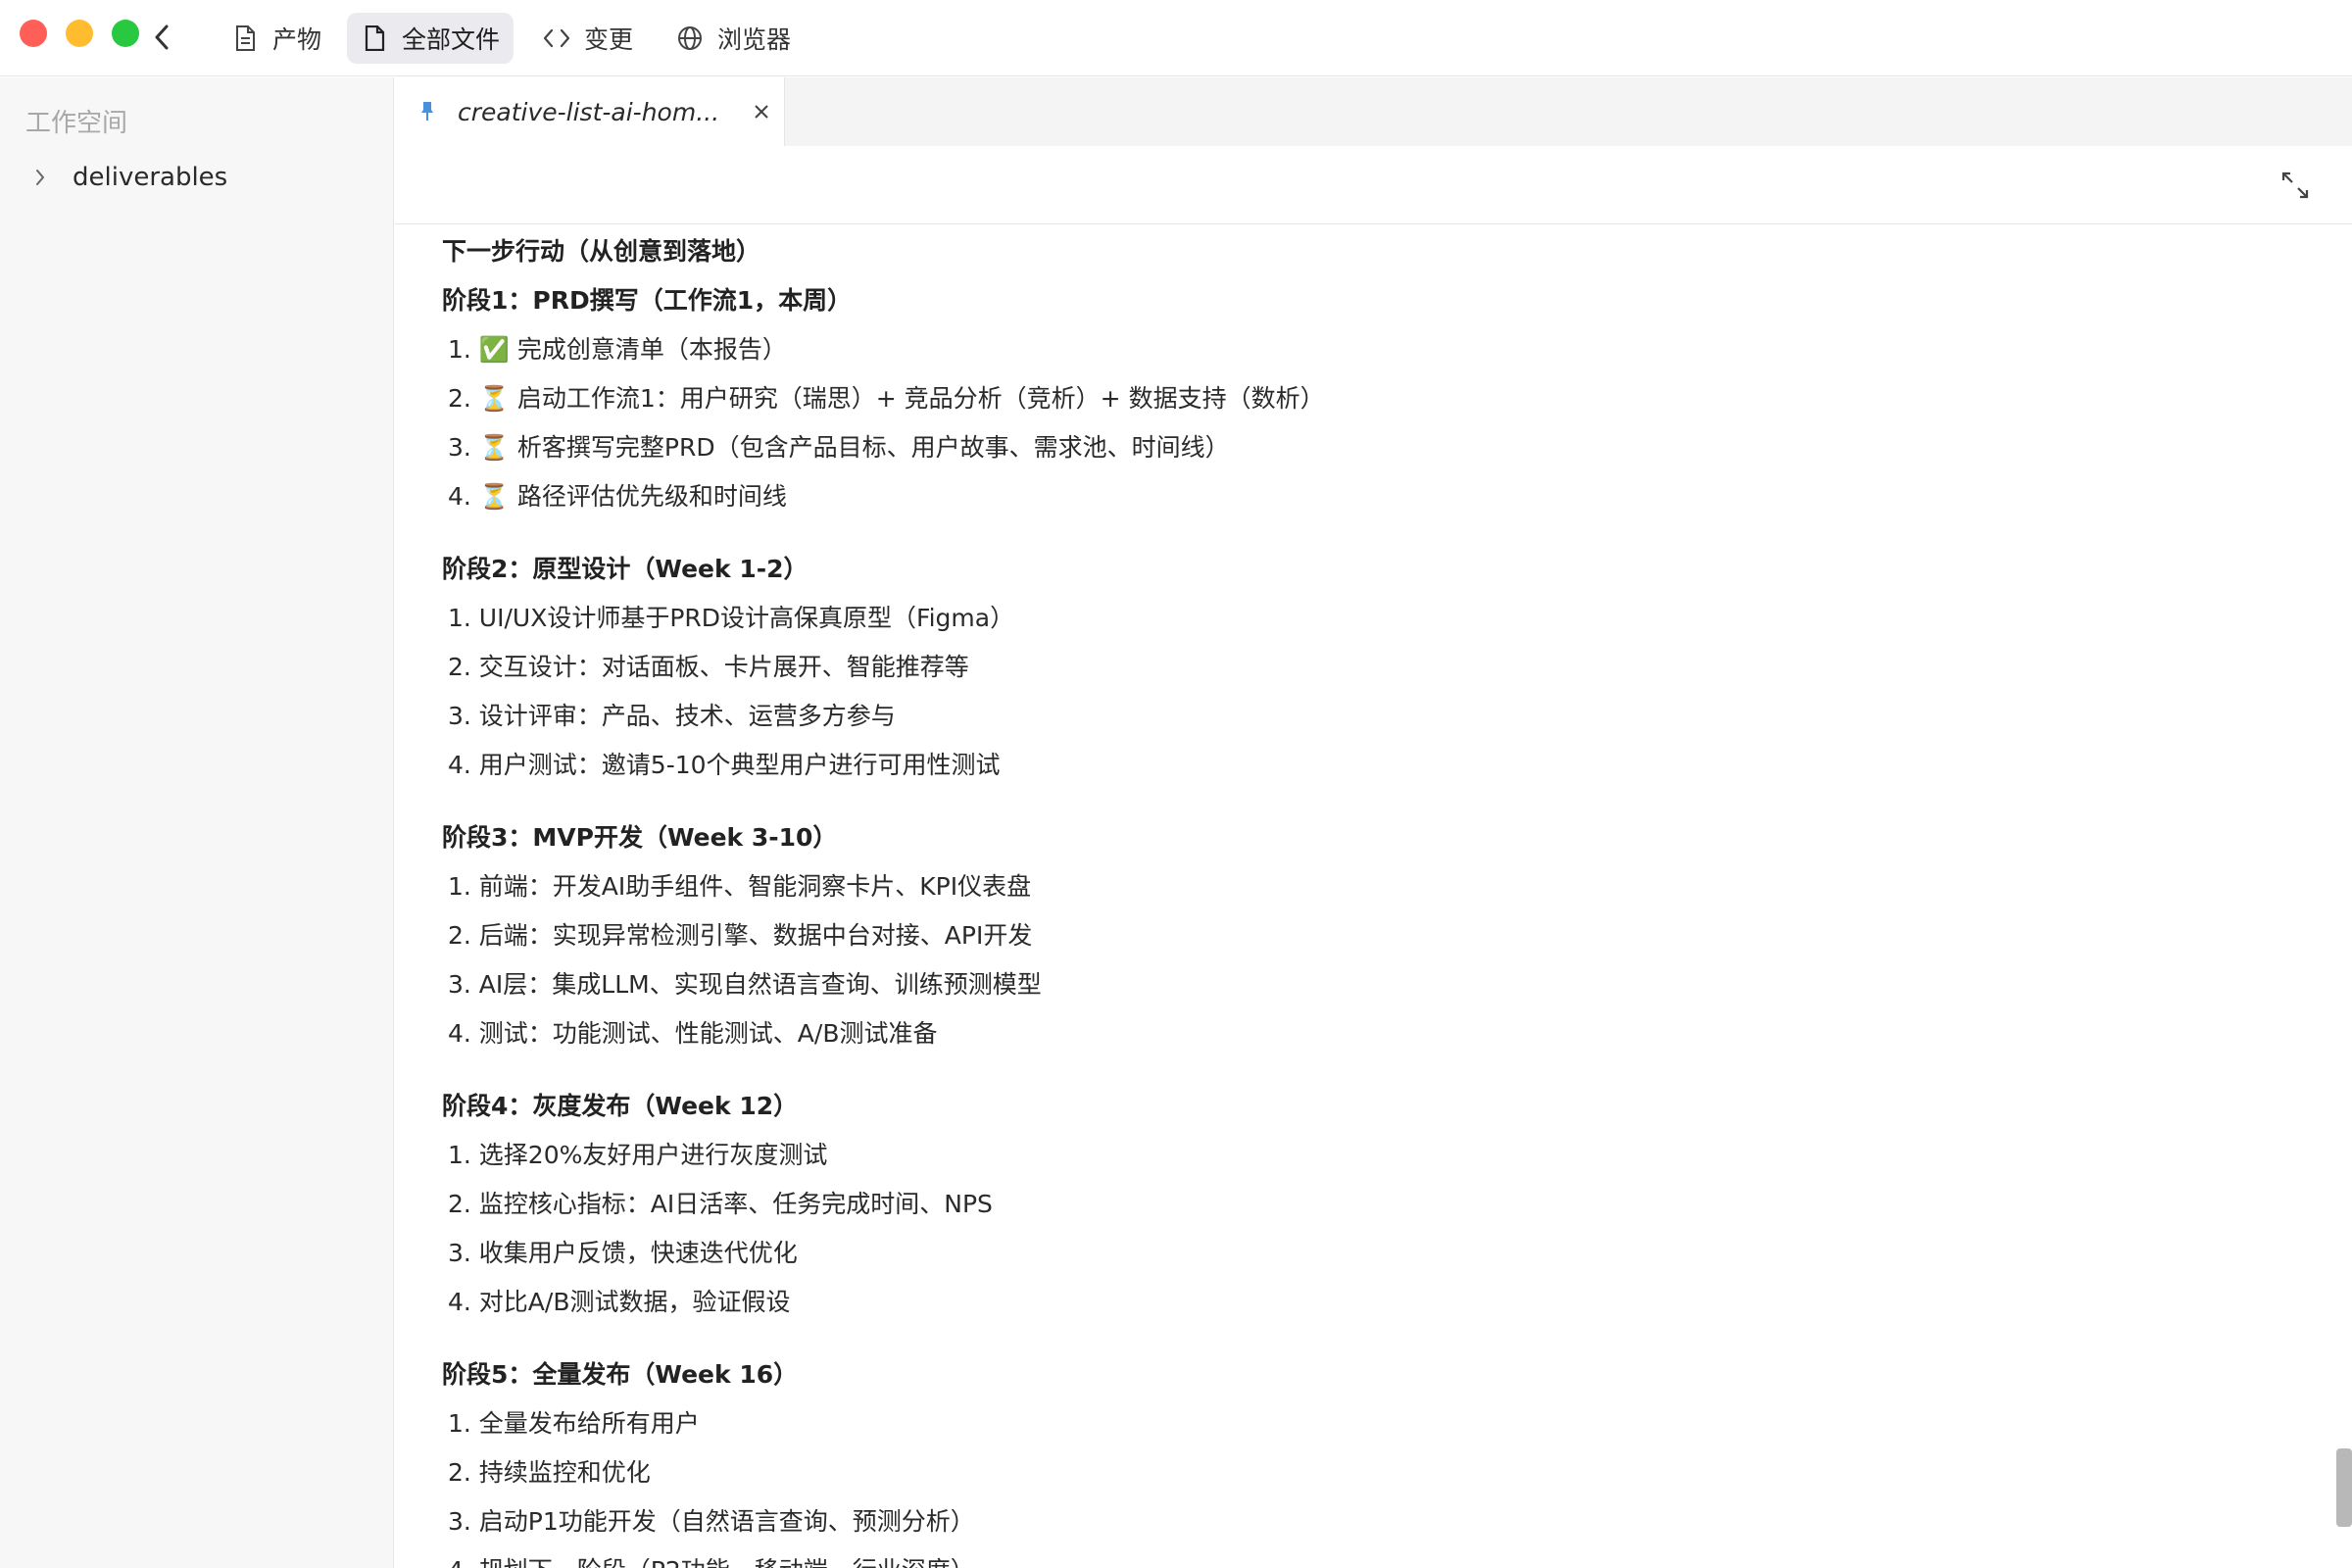 The width and height of the screenshot is (2352, 1568). What do you see at coordinates (731, 618) in the screenshot?
I see `list-item: 1. UI/UX设计师基于PRD设计高保真原型（Figma）` at bounding box center [731, 618].